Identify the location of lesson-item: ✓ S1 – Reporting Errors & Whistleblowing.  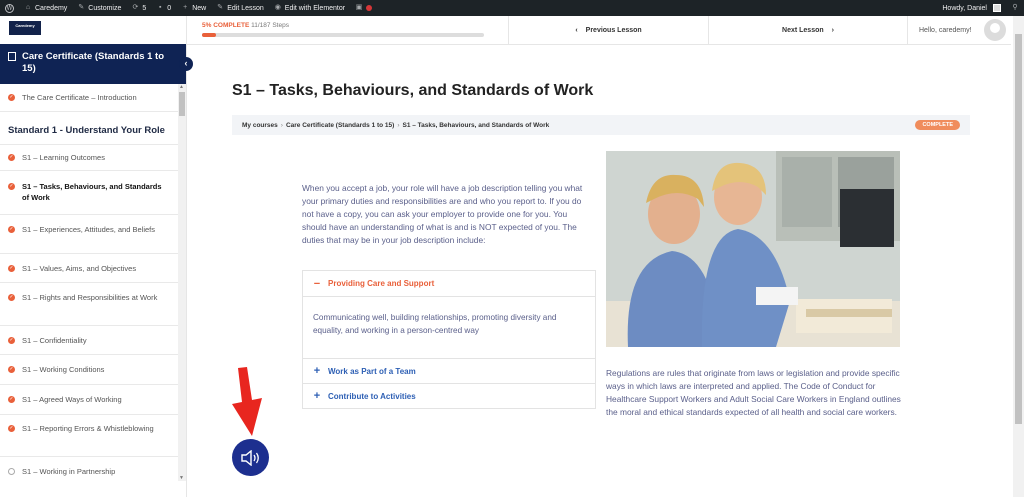
(89, 436).